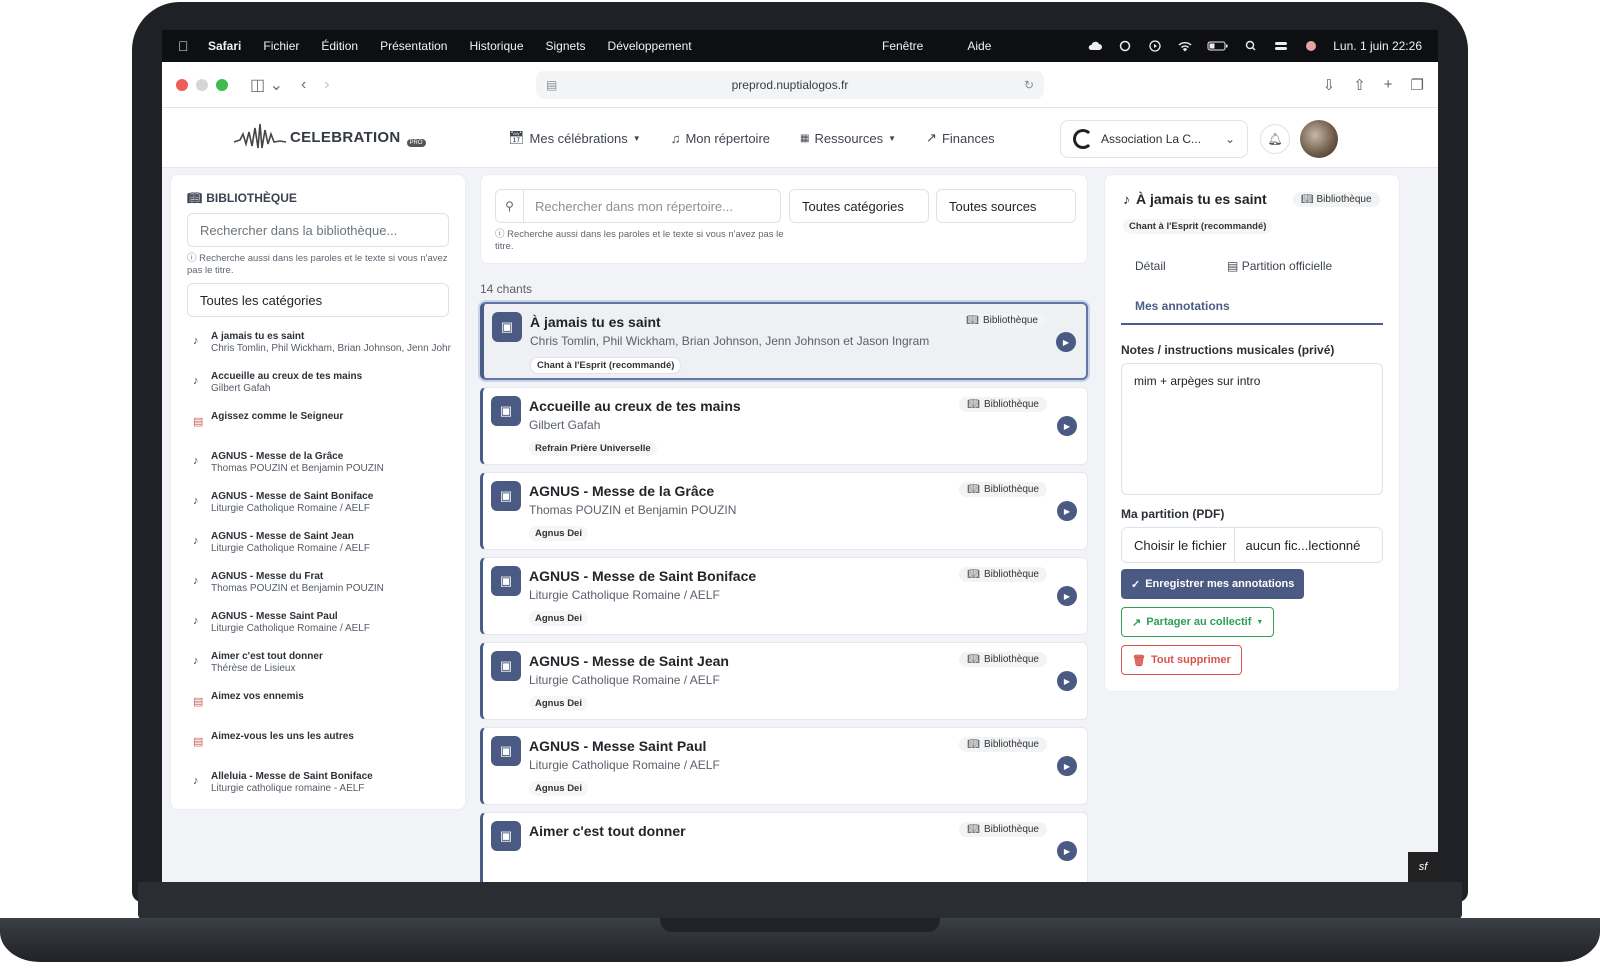 Image resolution: width=1600 pixels, height=968 pixels. Describe the element at coordinates (198, 422) in the screenshot. I see `document-icon: ▤` at that location.